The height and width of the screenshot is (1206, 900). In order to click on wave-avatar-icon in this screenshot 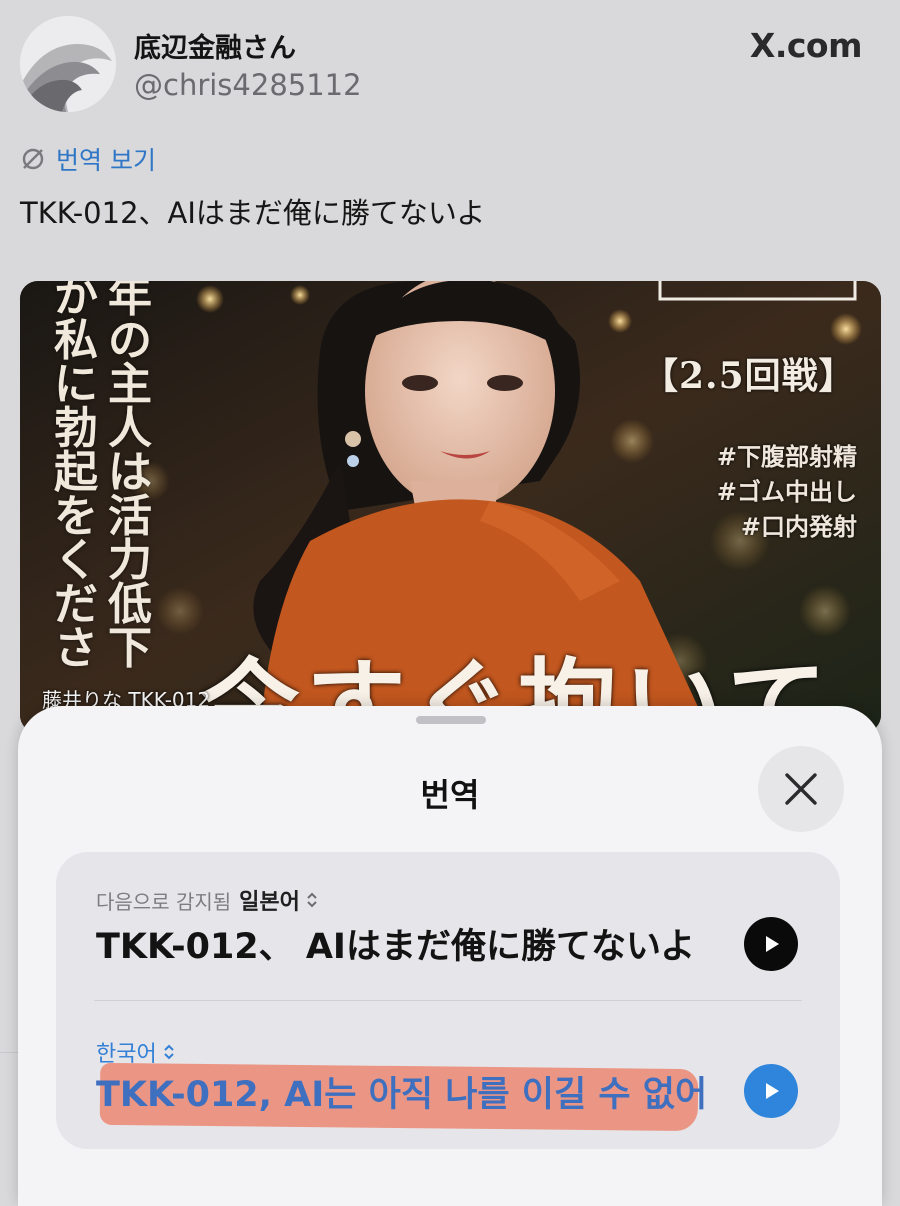, I will do `click(68, 64)`.